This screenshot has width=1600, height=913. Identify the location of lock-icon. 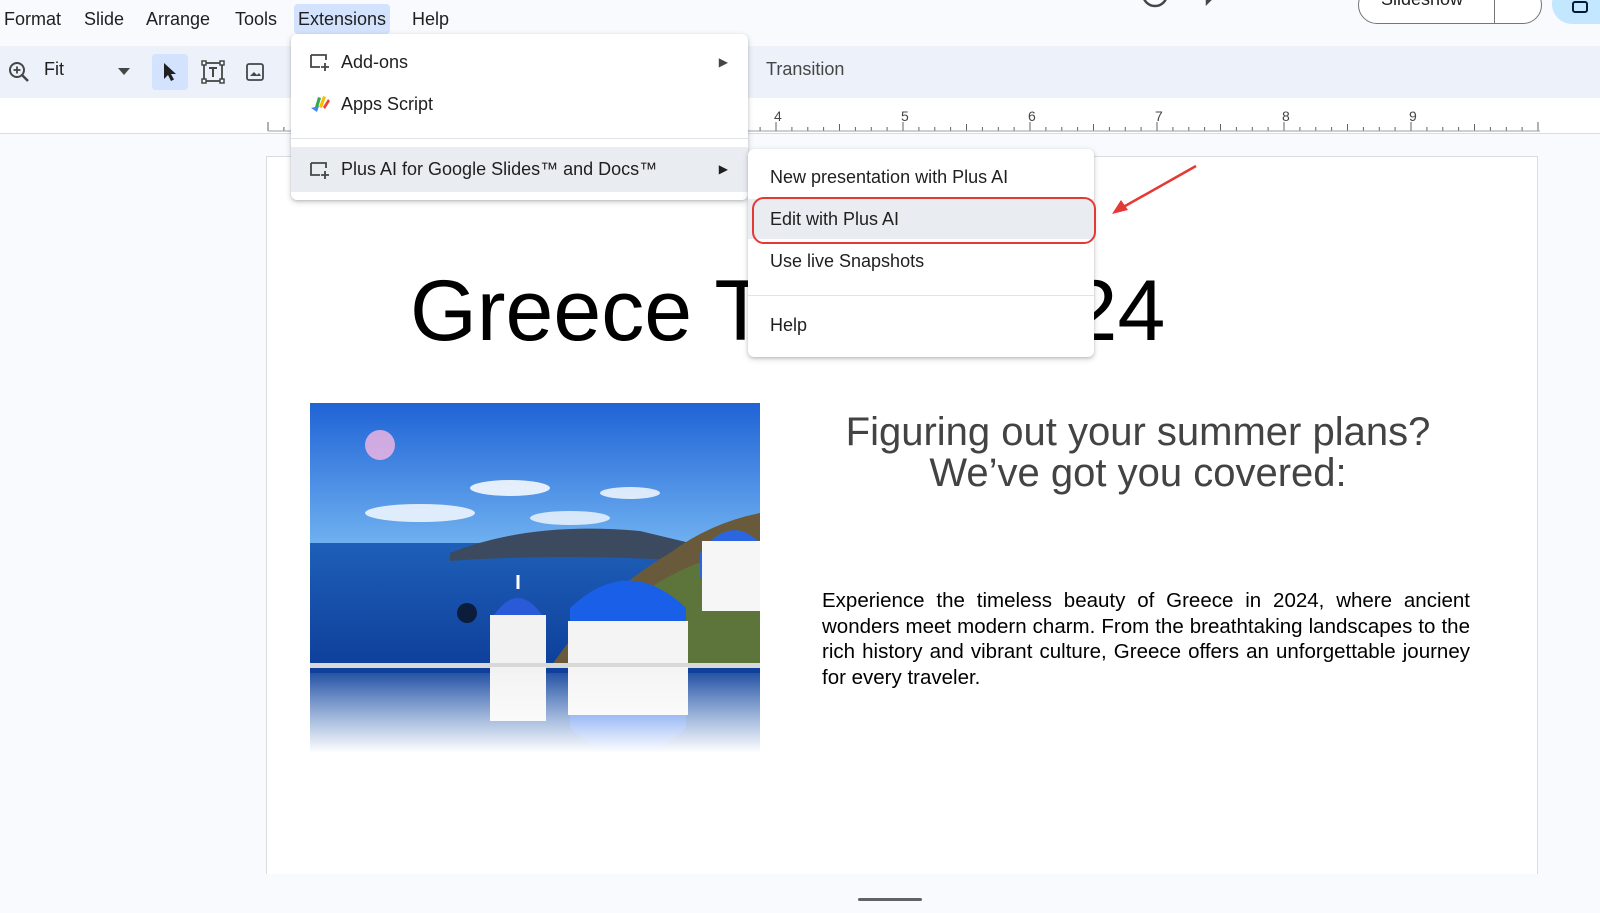
(1580, 7).